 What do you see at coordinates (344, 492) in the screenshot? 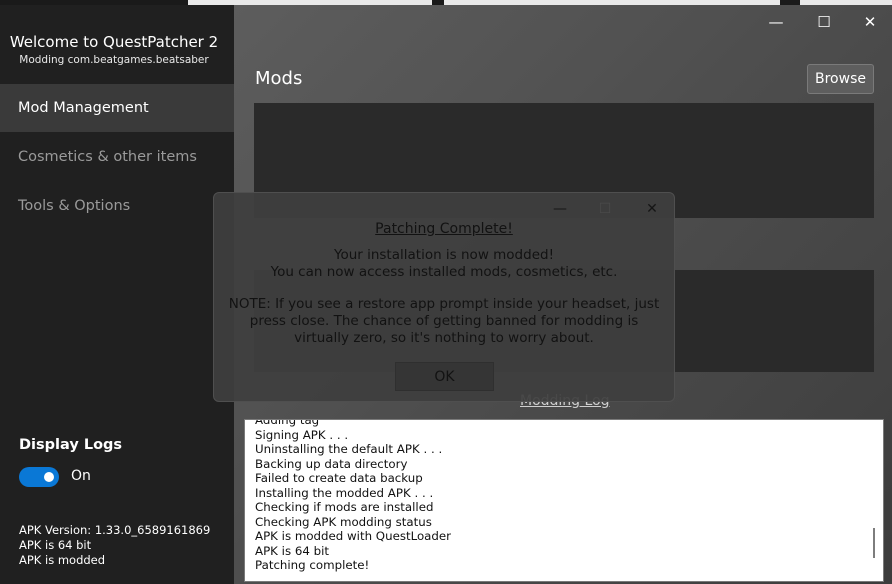
I see `log-line: Installing the modded APK . . .` at bounding box center [344, 492].